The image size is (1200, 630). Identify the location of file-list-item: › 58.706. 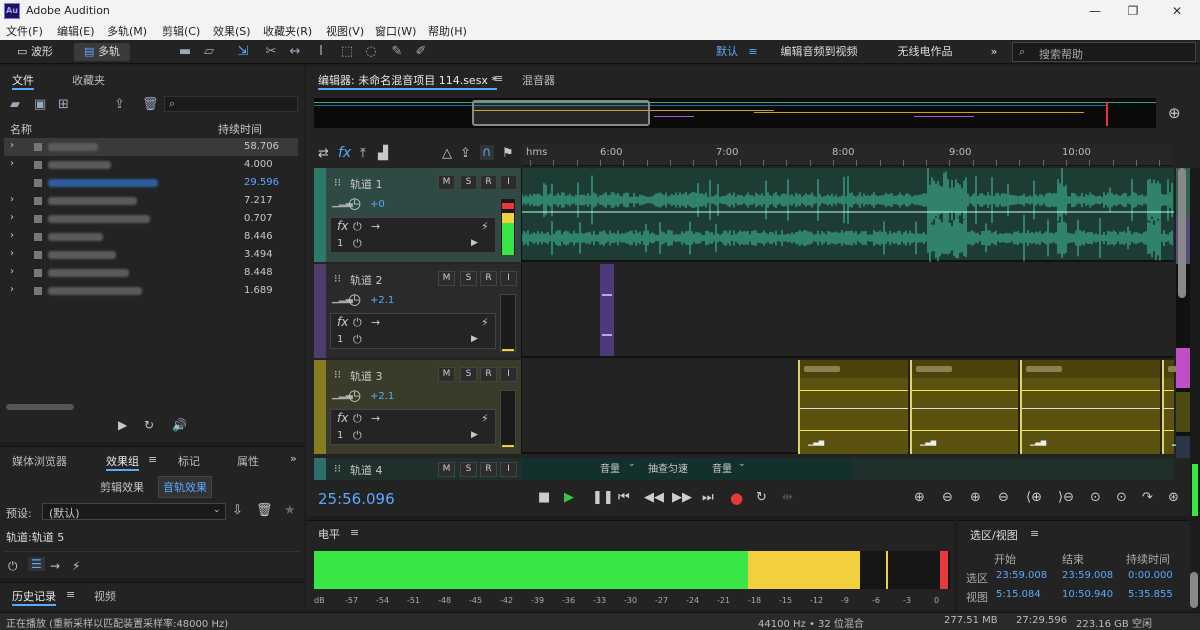
(151, 147).